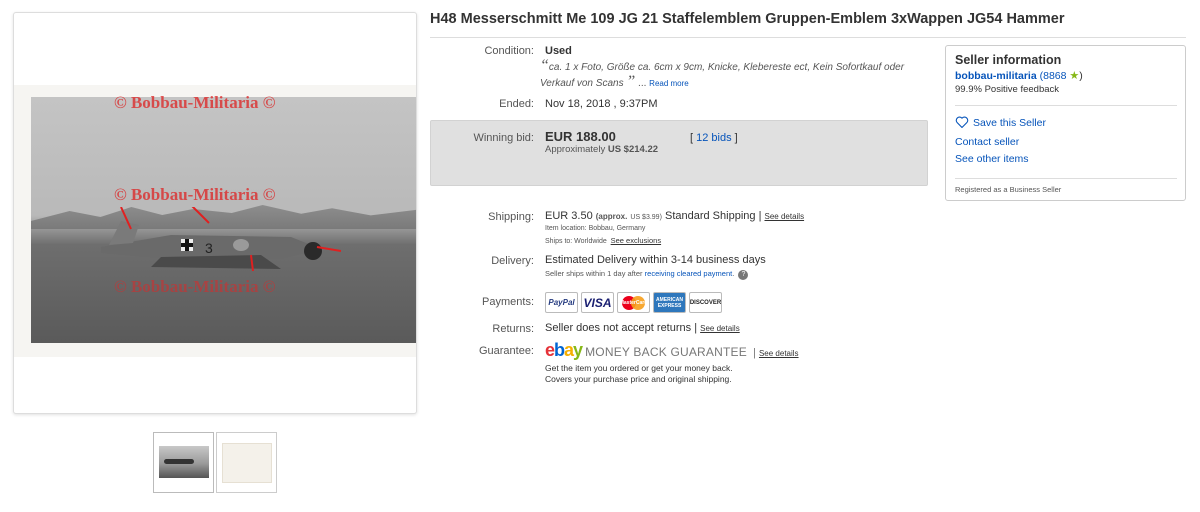  I want to click on see-other-items-link: See other items, so click(992, 159).